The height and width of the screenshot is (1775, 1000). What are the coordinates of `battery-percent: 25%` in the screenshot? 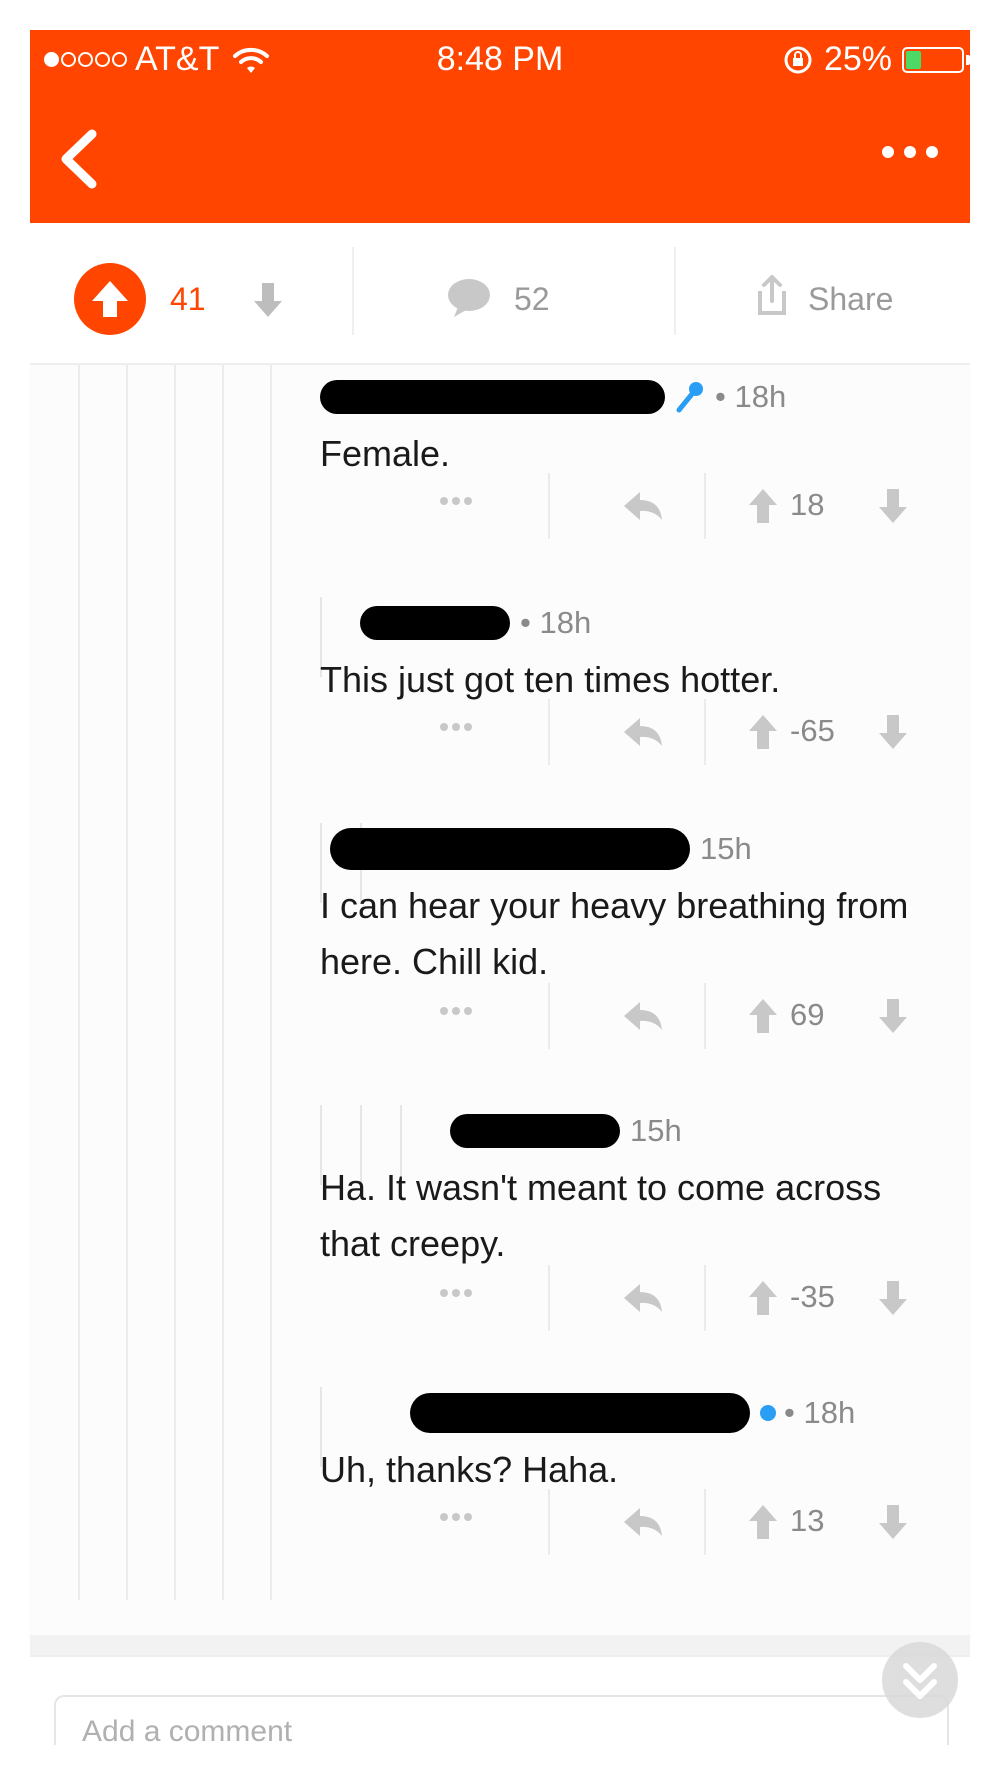 It's located at (857, 59).